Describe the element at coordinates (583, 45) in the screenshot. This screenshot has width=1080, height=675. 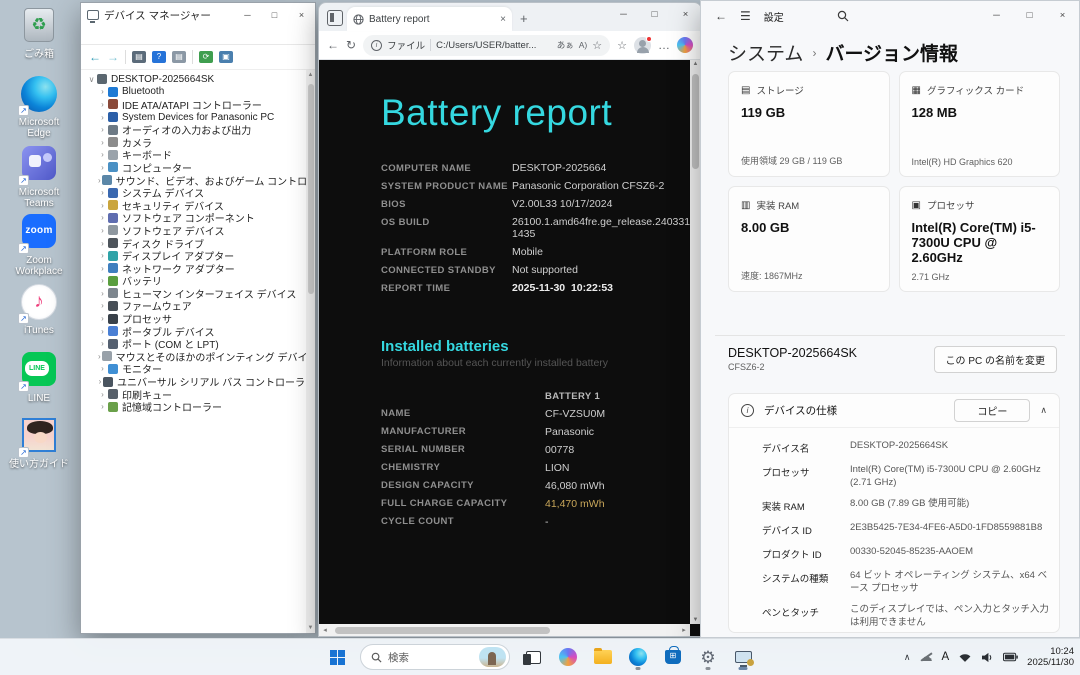
I see `read-aloud-icon: A)` at that location.